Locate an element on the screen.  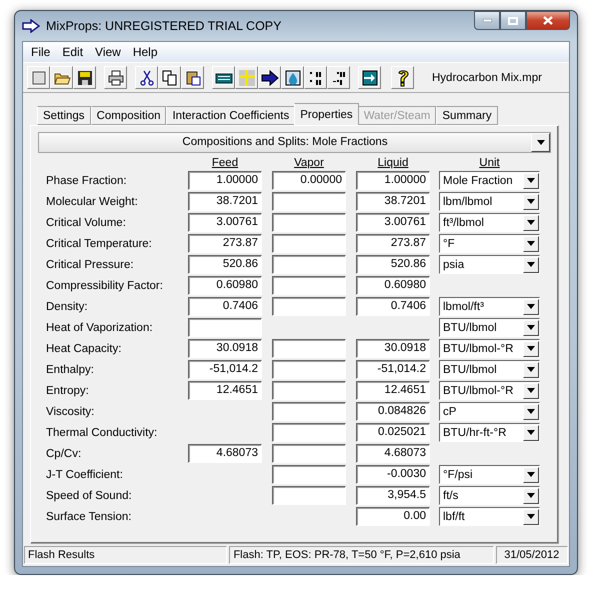
tab: Composition is located at coordinates (128, 115).